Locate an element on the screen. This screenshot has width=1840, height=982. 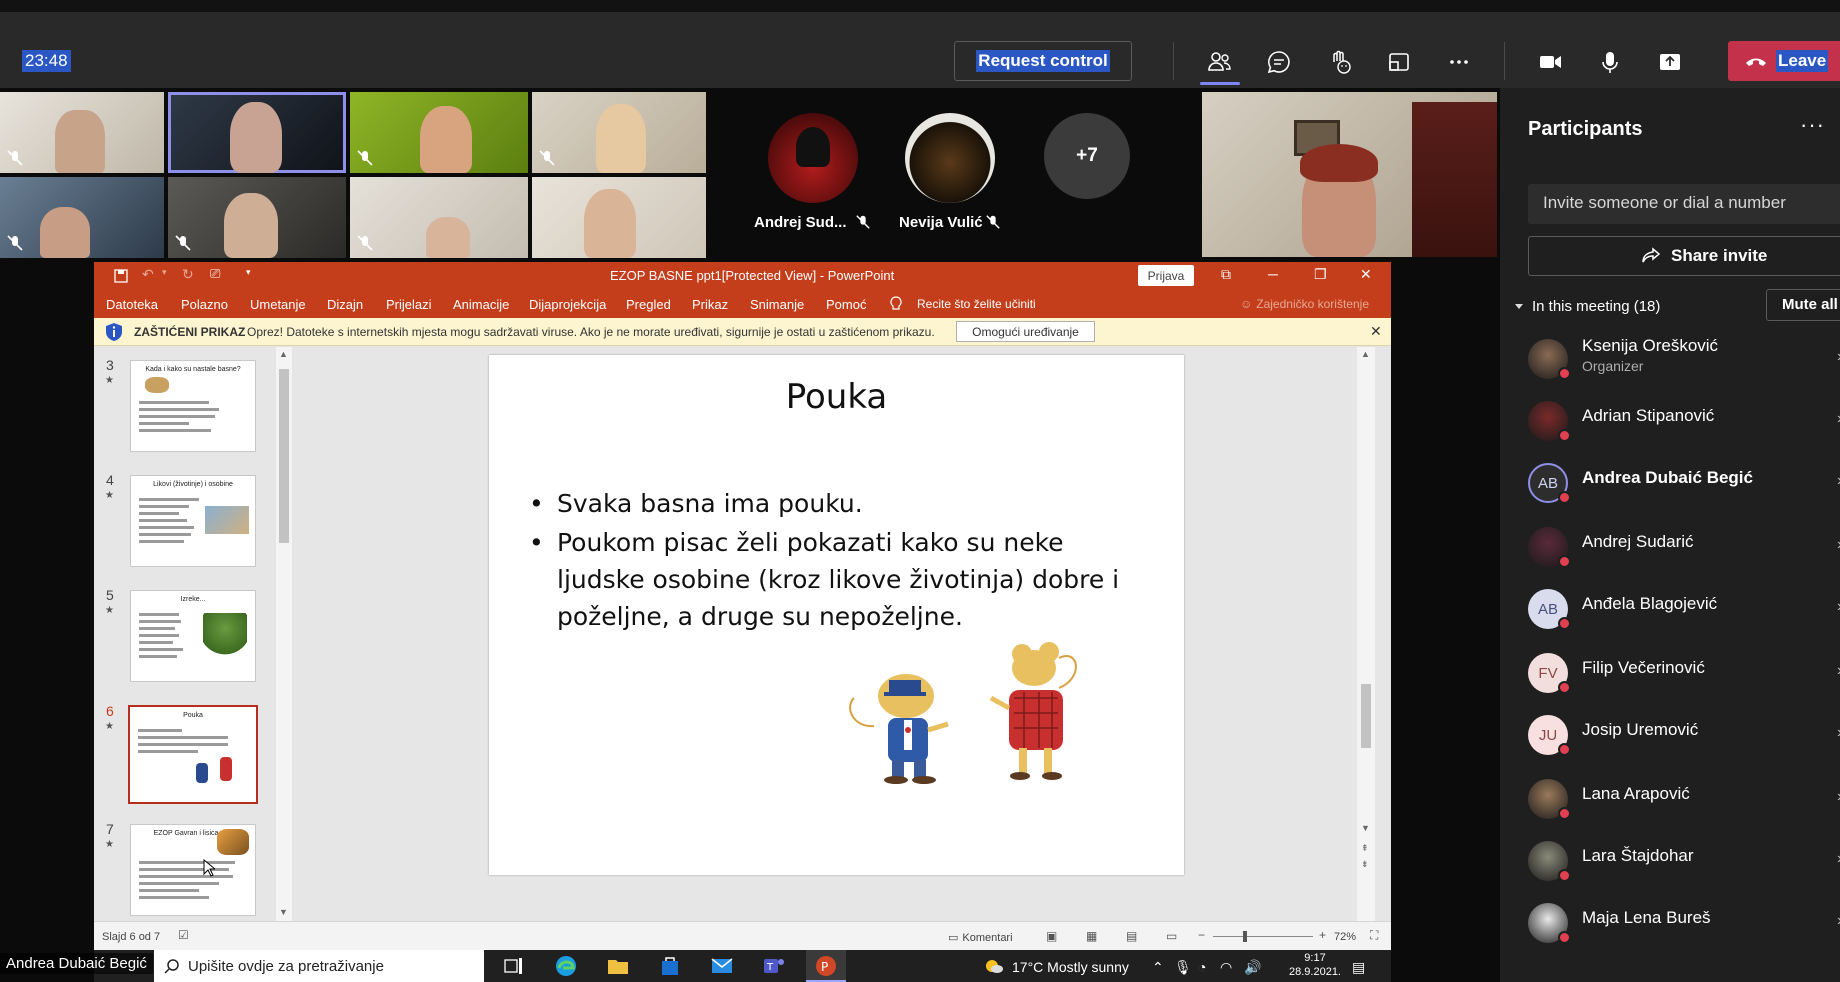
undo-dropdown-icon: ▾ is located at coordinates (164, 272).